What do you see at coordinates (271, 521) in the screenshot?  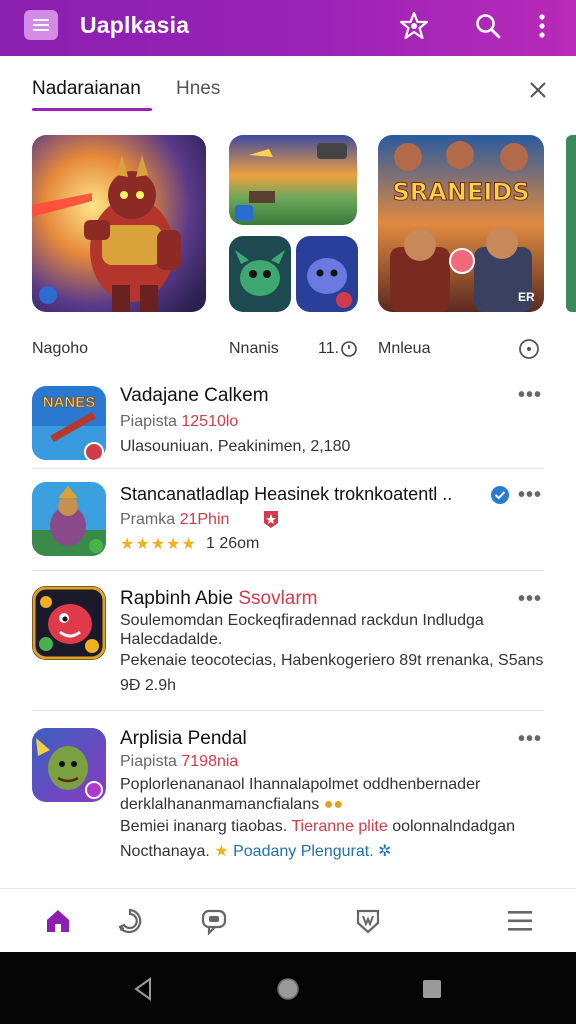 I see `badge-icon` at bounding box center [271, 521].